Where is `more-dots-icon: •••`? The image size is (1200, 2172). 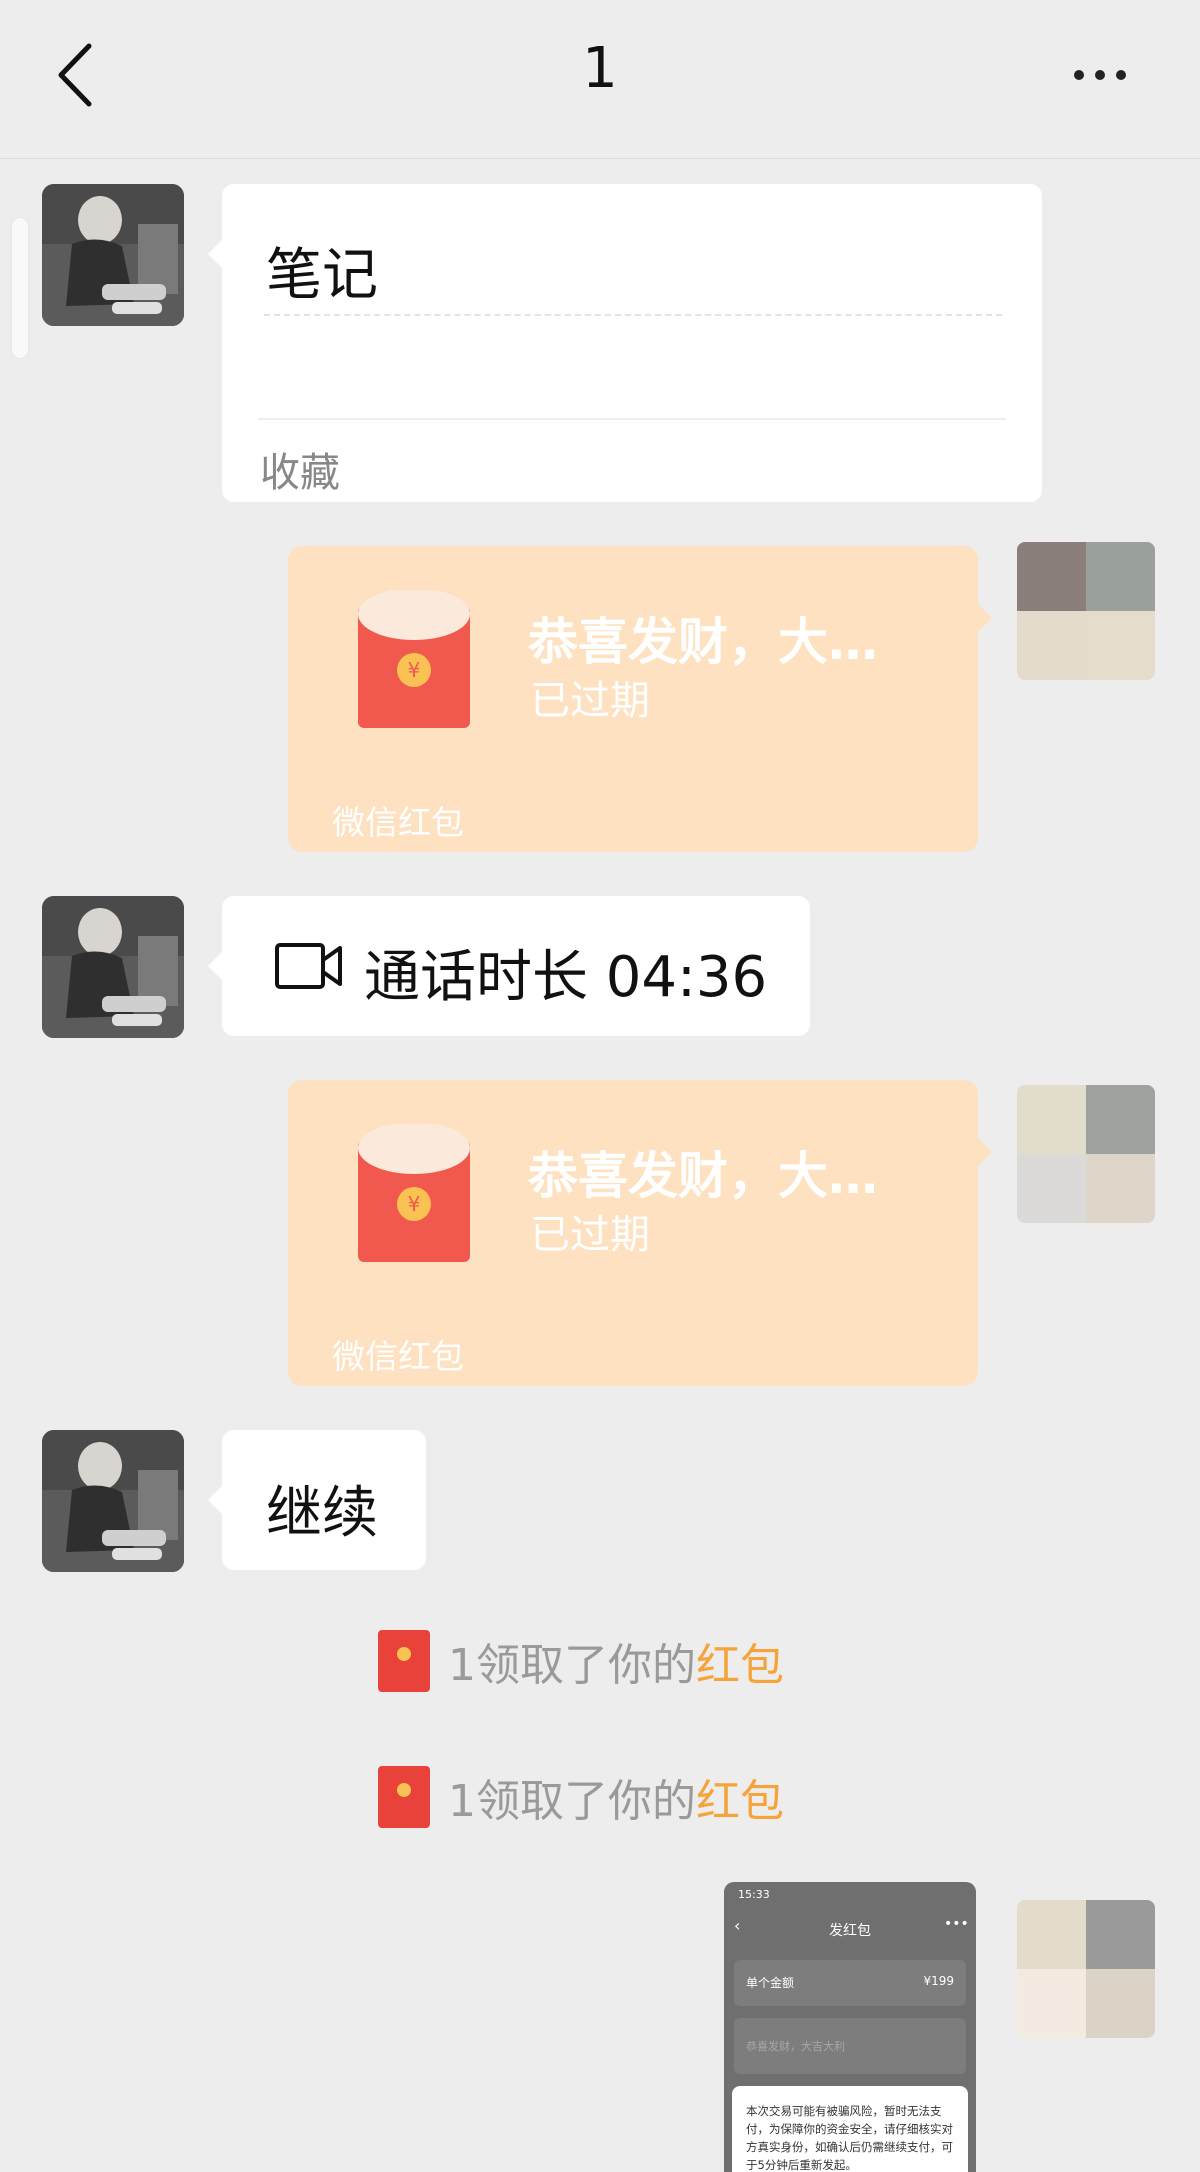
more-dots-icon: ••• is located at coordinates (956, 1924).